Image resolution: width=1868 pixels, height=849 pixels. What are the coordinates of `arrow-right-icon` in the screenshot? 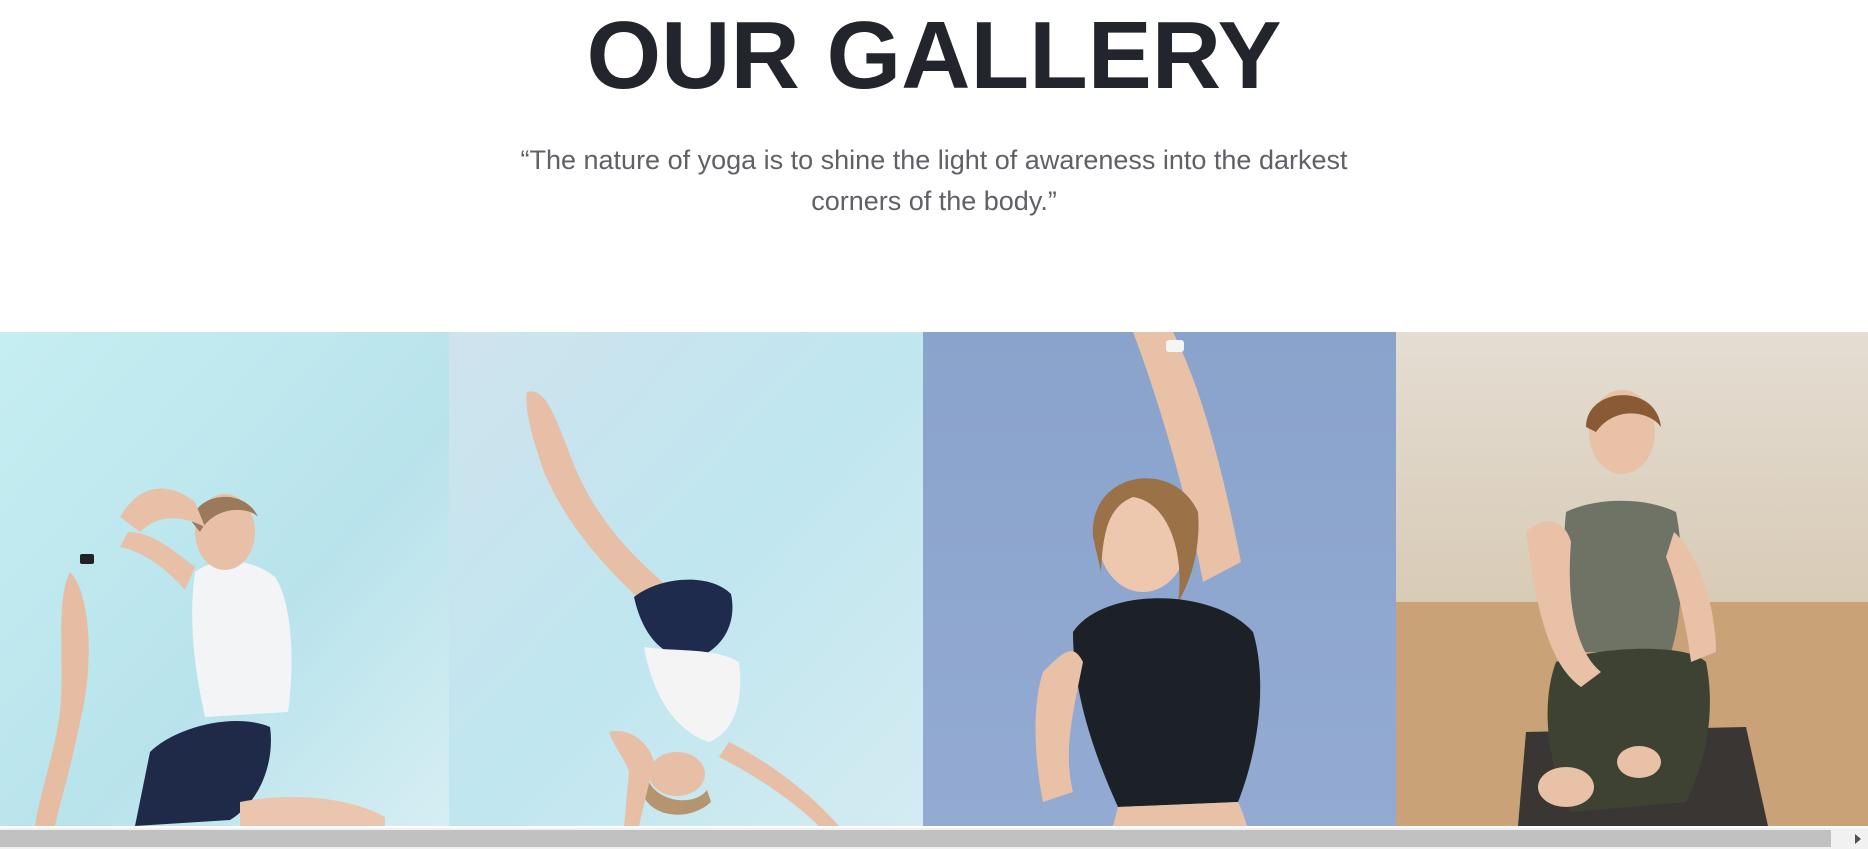 It's located at (1857, 838).